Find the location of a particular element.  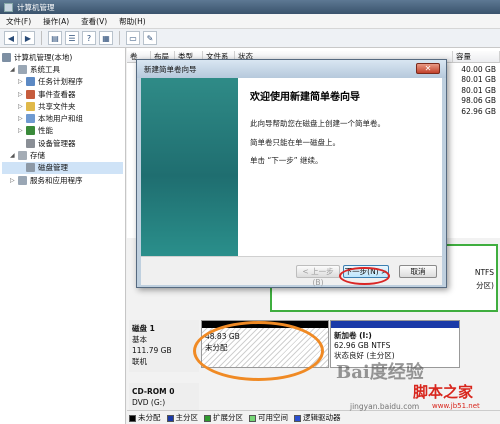

toolbar: ◀ ▶ ▤ ☰ ? ▦ ▭ ✎ is located at coordinates (250, 38).